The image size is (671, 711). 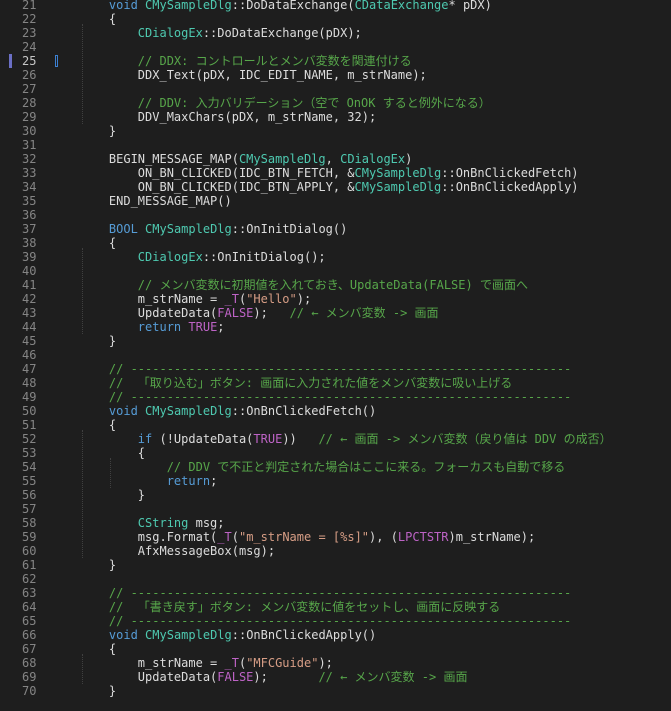 I want to click on code-text: void CMySampleDlg::OnBnClickedApply(), so click(x=228, y=635).